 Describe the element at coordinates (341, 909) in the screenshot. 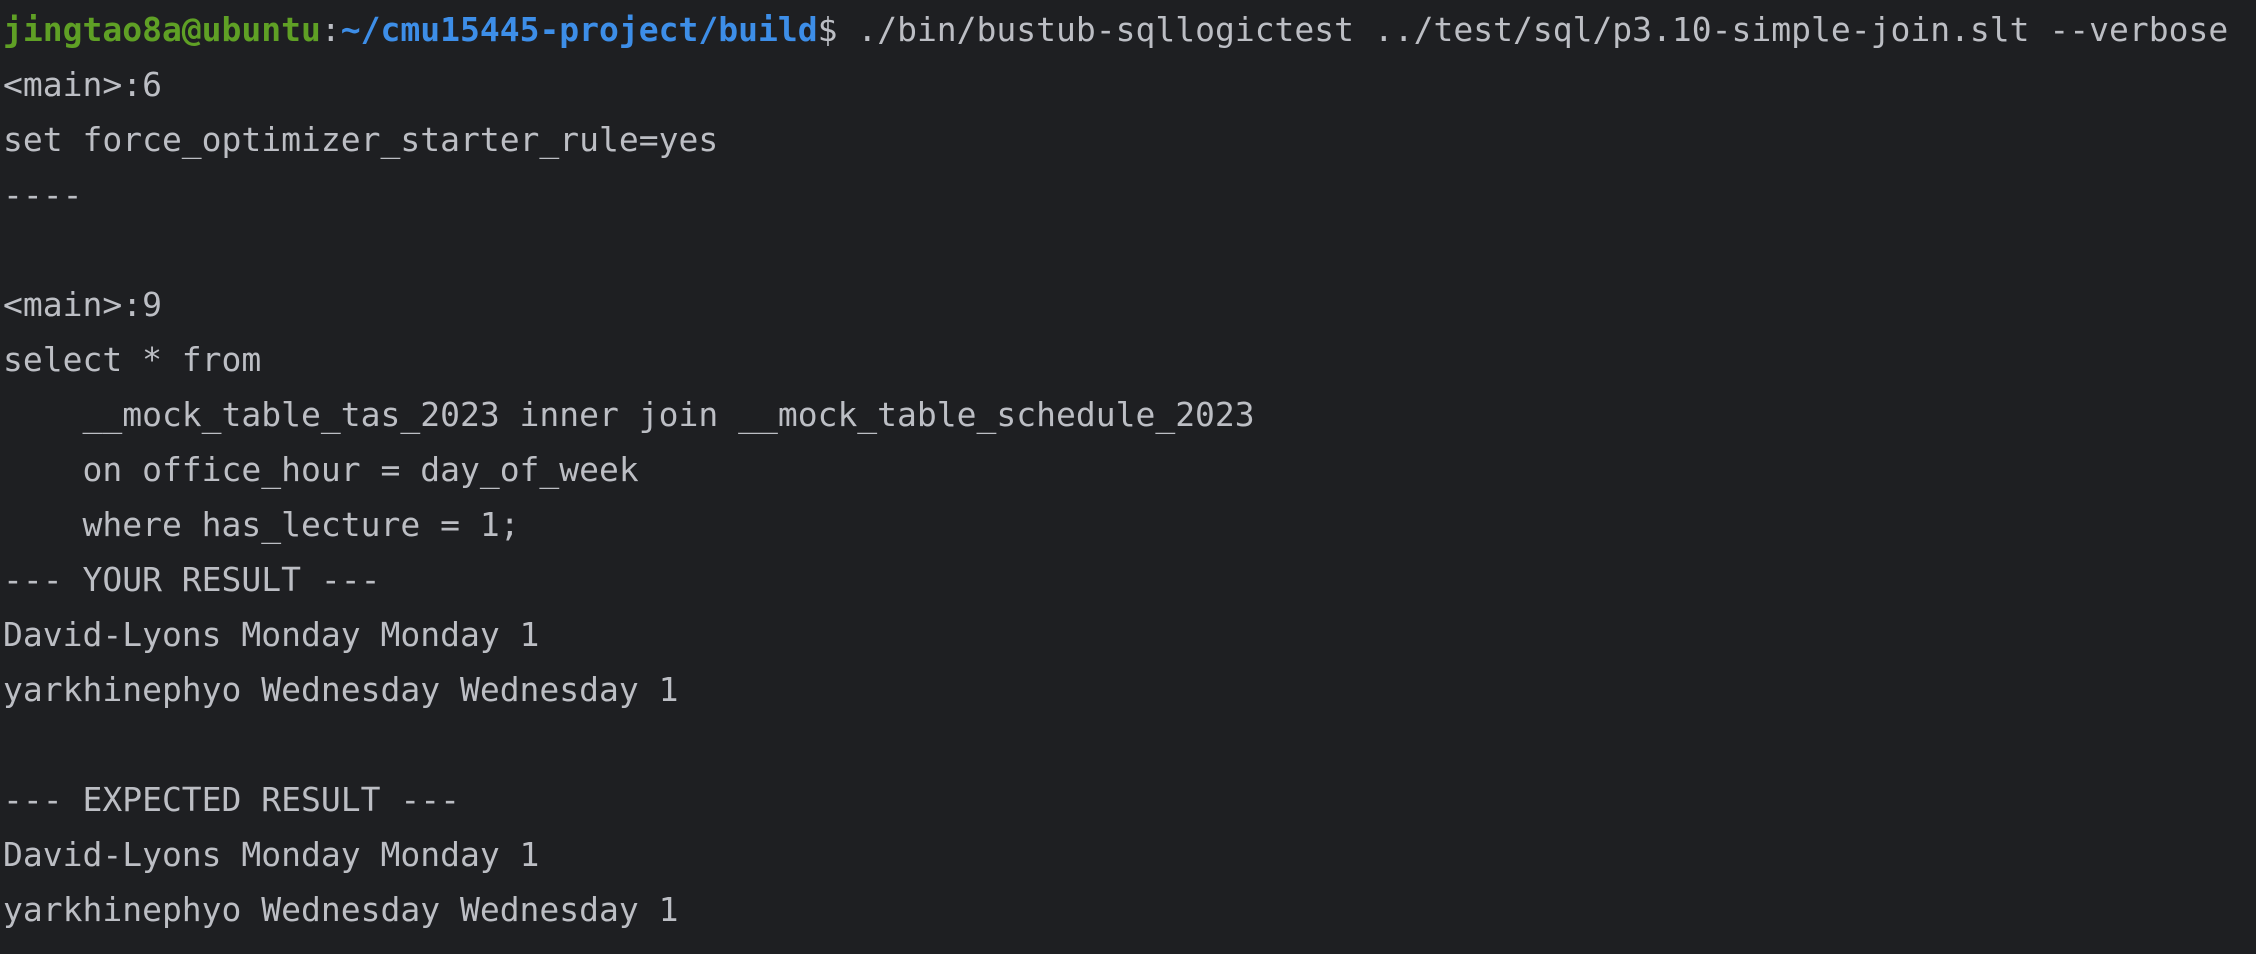

I see `output-line-expected-result-row: yarkhinephyo Wednesday Wednesday 1` at that location.